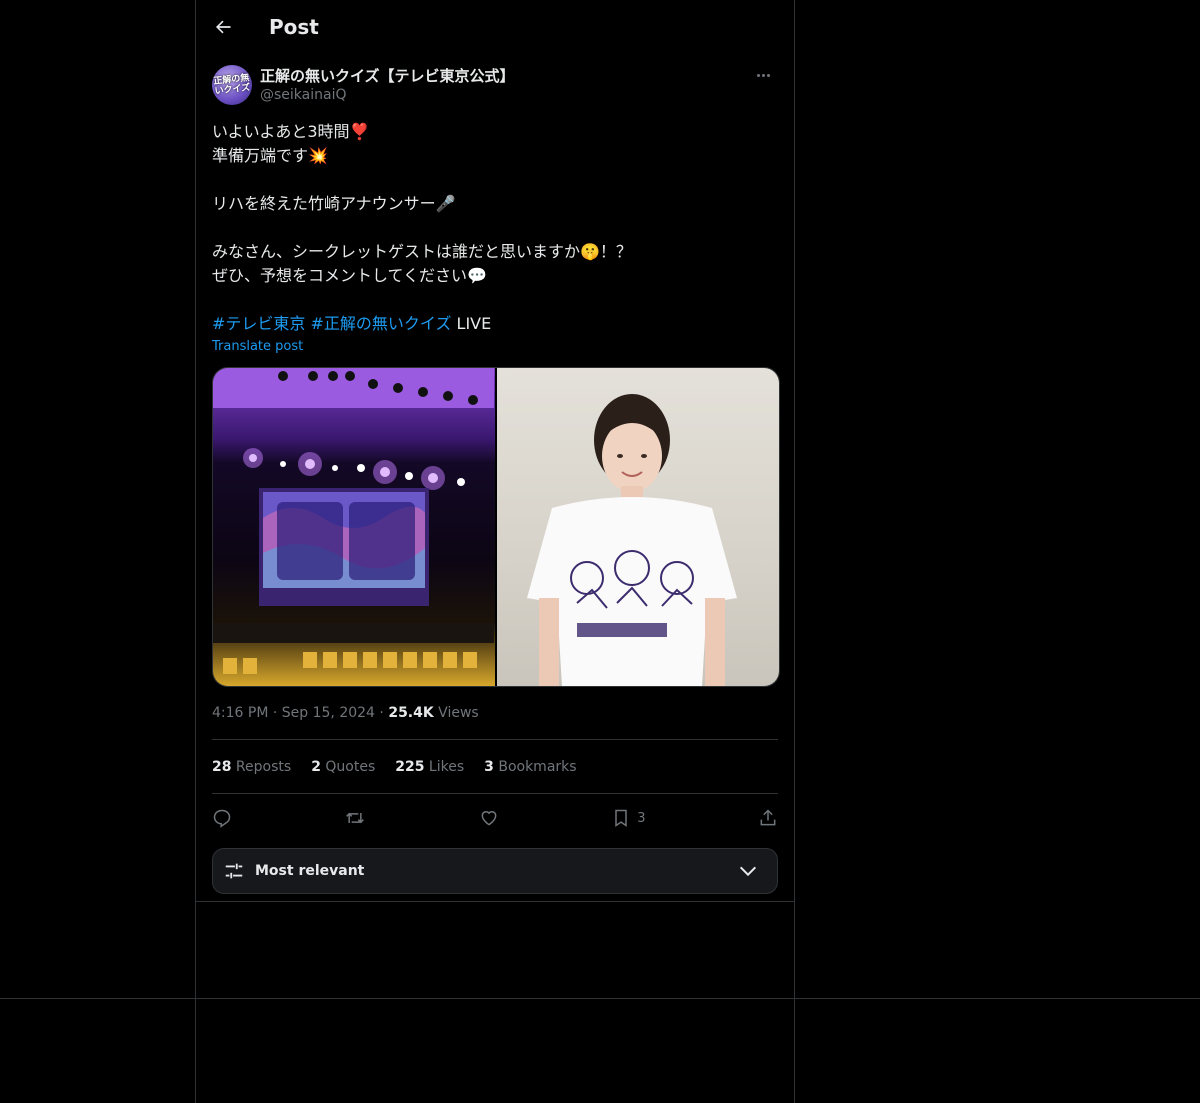  I want to click on quotes-count: 2, so click(316, 766).